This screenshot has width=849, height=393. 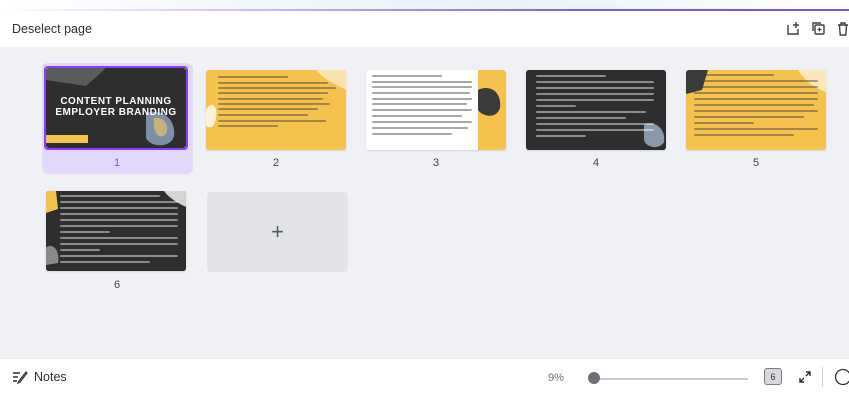 I want to click on add-page-button: +, so click(x=277, y=232).